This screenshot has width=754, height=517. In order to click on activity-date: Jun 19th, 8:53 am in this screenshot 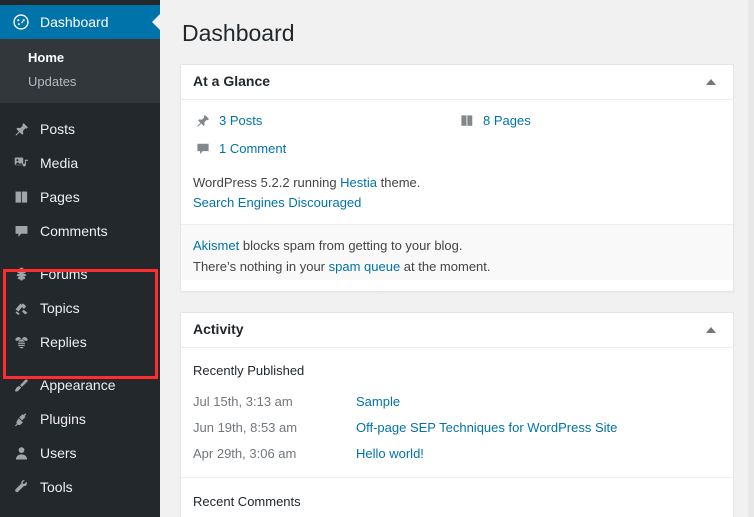, I will do `click(245, 428)`.